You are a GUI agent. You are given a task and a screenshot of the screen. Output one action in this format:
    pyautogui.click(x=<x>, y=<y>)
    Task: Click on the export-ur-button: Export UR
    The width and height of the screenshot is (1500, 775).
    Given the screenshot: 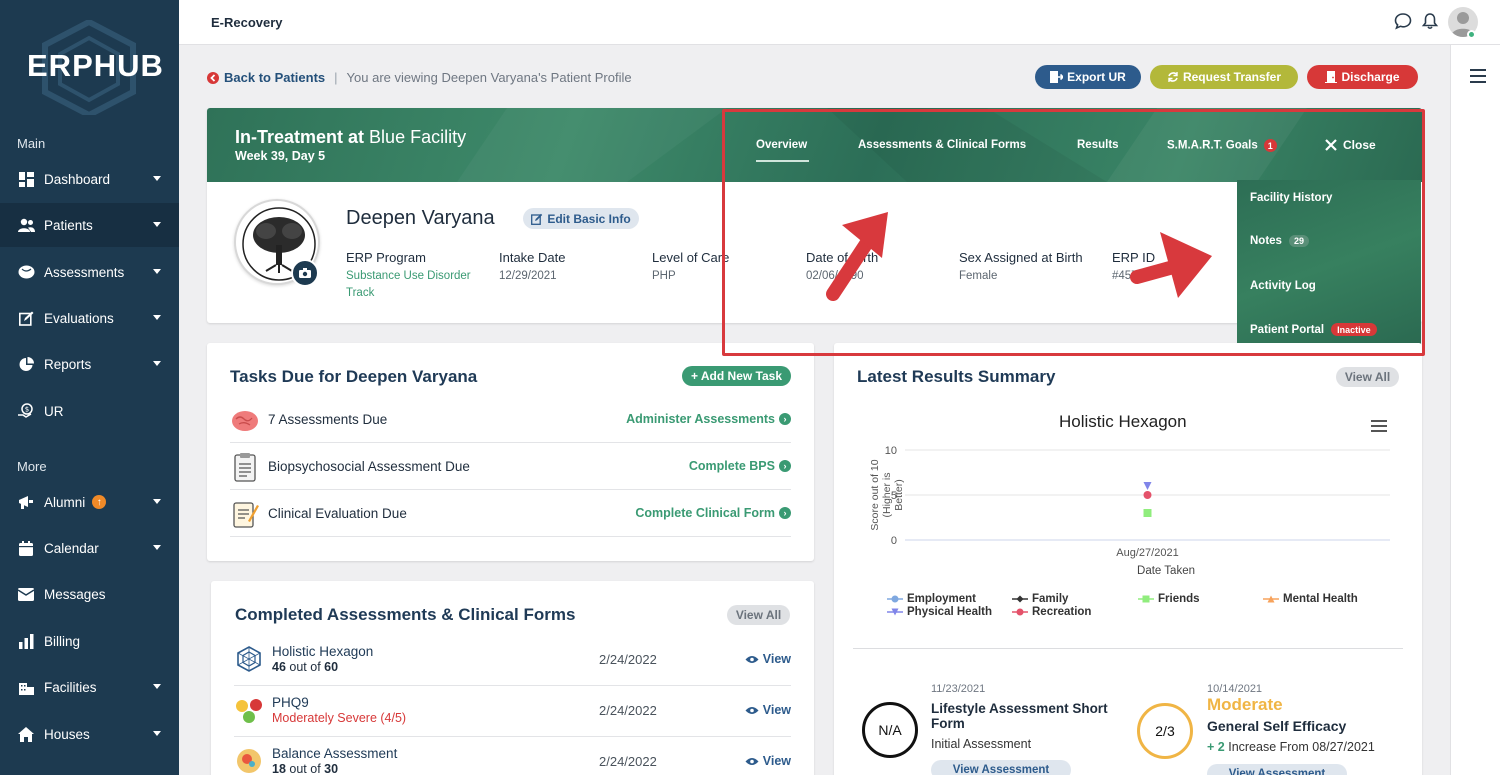 What is the action you would take?
    pyautogui.click(x=1088, y=77)
    